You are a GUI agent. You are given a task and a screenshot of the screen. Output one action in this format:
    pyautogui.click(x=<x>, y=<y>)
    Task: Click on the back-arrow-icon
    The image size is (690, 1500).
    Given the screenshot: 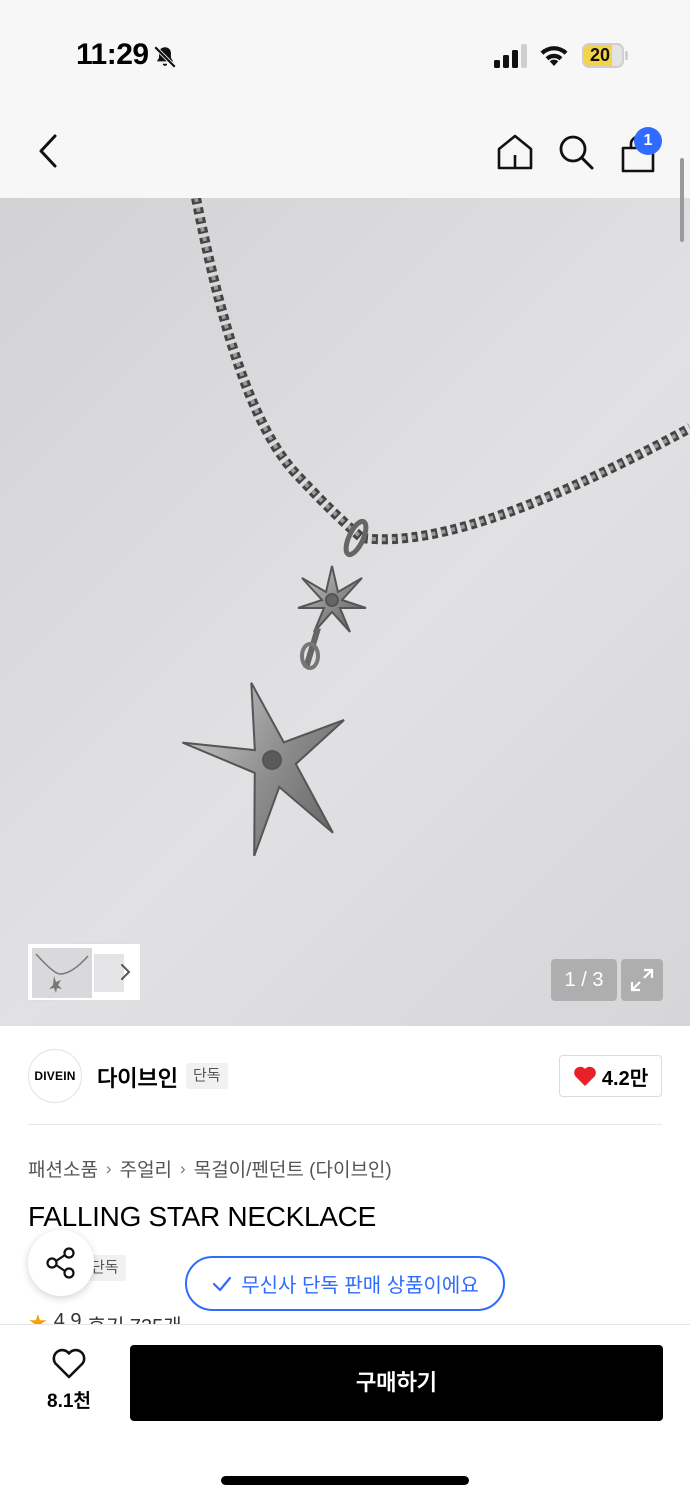 What is the action you would take?
    pyautogui.click(x=48, y=151)
    